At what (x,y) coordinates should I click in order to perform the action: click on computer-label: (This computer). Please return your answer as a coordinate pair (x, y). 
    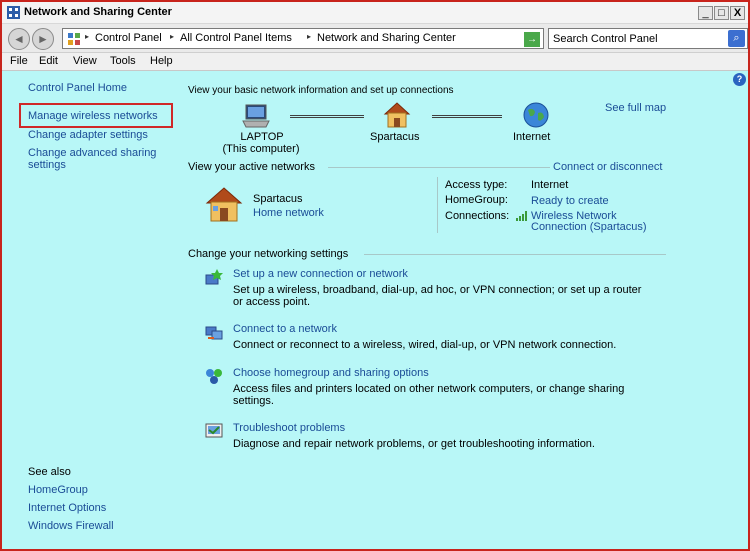
    Looking at the image, I should click on (261, 149).